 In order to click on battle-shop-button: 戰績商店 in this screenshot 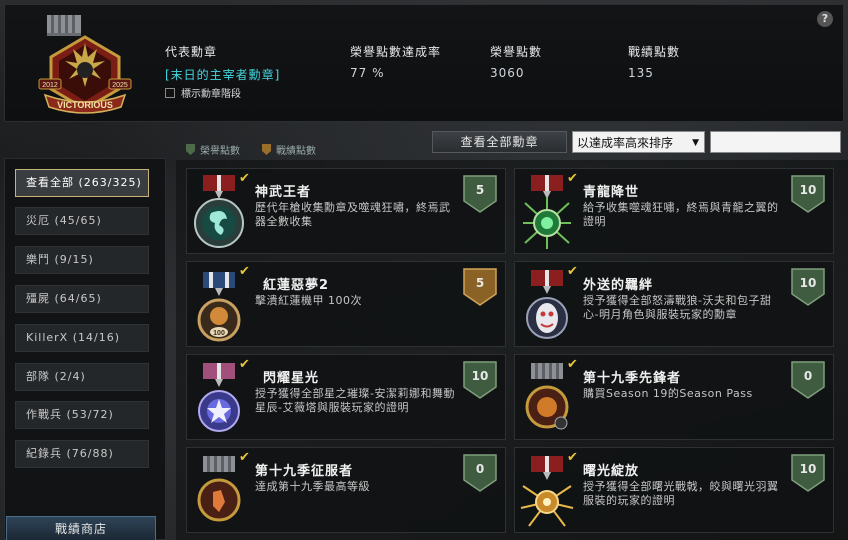, I will do `click(81, 528)`.